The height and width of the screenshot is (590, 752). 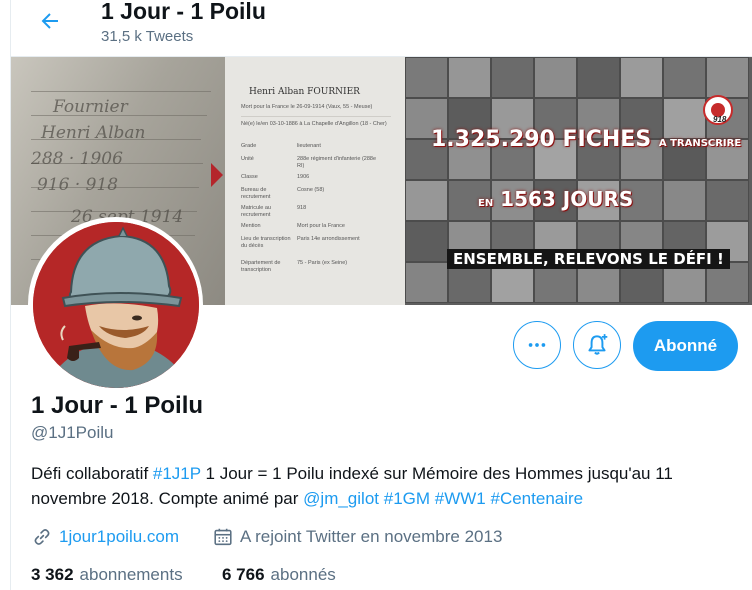 I want to click on more-horizontal-icon, so click(x=537, y=345).